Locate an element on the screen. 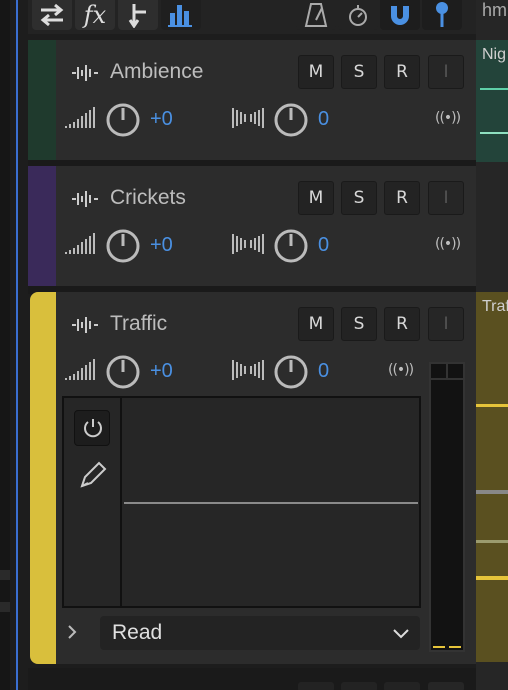 This screenshot has height=690, width=508. timeline-column: hm Nig Traf is located at coordinates (492, 345).